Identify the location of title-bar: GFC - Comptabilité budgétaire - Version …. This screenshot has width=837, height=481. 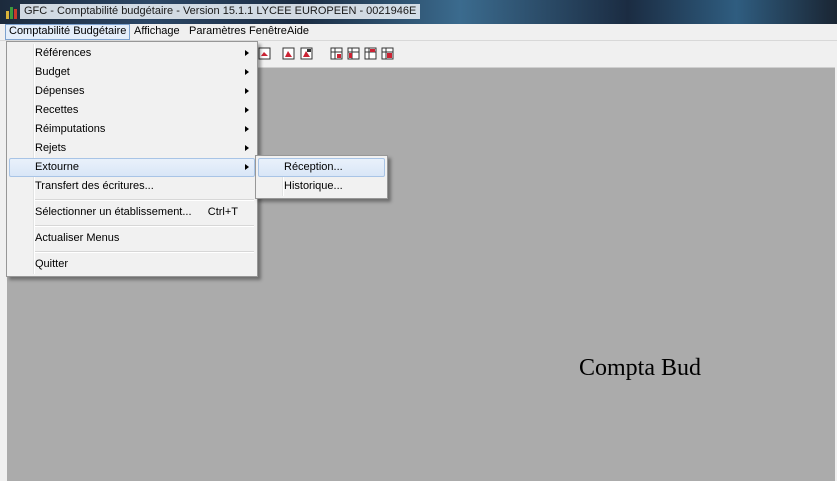
(418, 12).